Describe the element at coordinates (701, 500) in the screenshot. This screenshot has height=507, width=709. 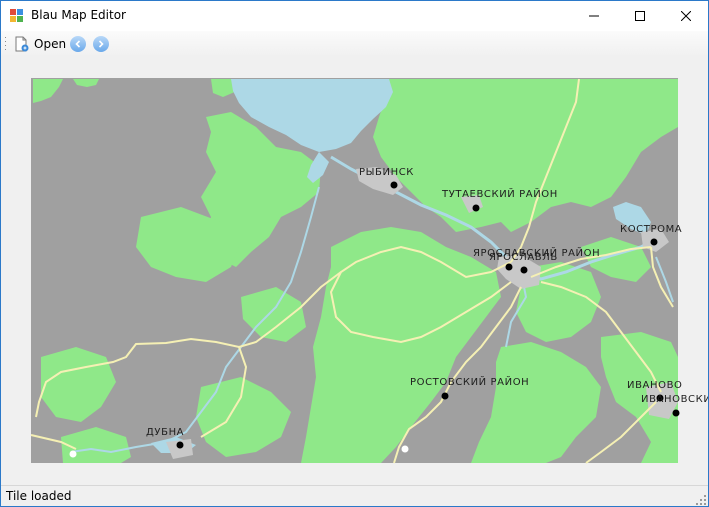
I see `resize-grip-icon` at that location.